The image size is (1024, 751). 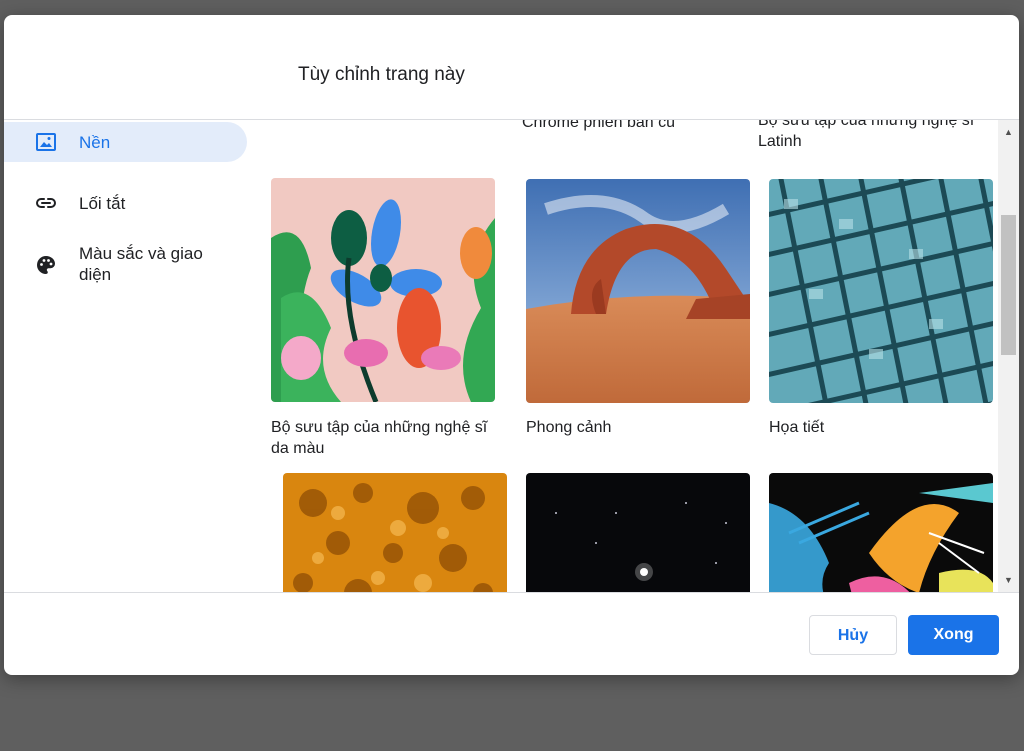 I want to click on collection-tile-black-artists, so click(x=383, y=290).